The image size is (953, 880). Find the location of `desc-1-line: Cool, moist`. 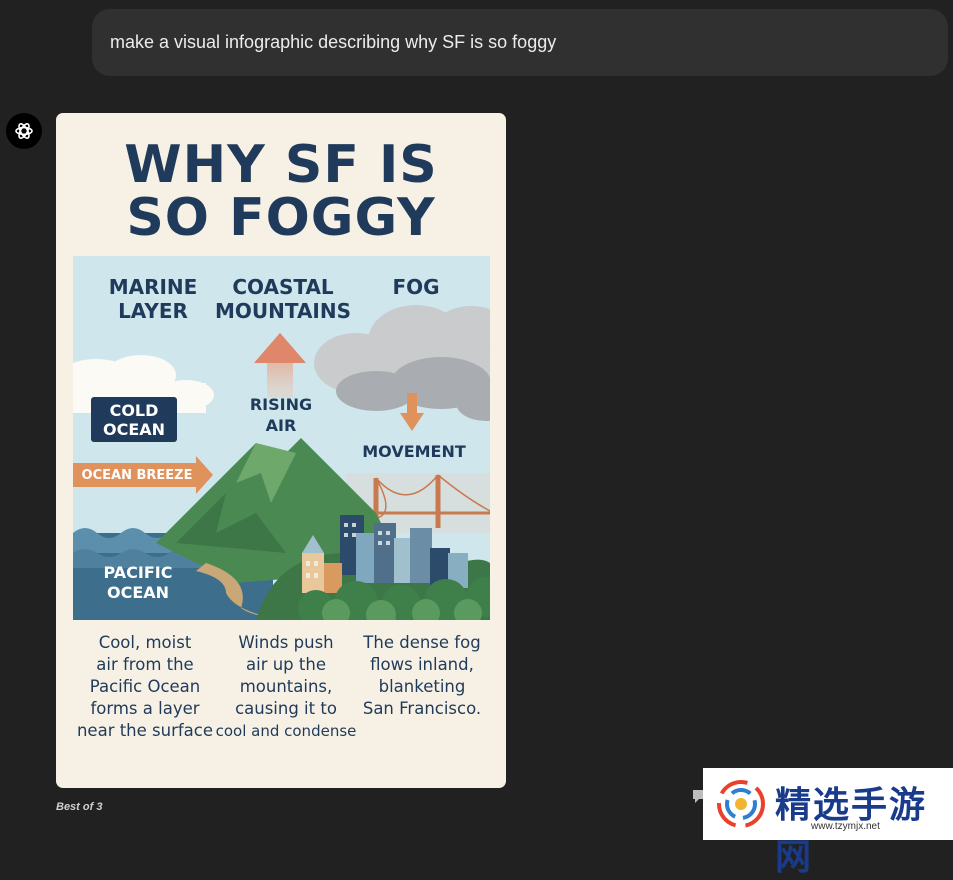

desc-1-line: Cool, moist is located at coordinates (145, 642).